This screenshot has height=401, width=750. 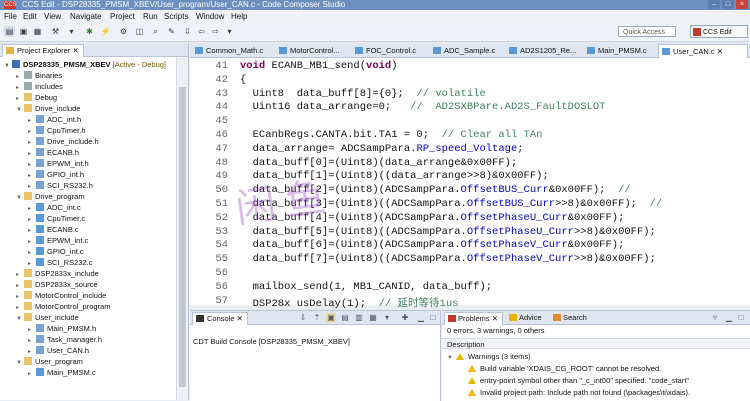 What do you see at coordinates (60, 185) in the screenshot?
I see `tree-item: ▸ SCI_RS232.h` at bounding box center [60, 185].